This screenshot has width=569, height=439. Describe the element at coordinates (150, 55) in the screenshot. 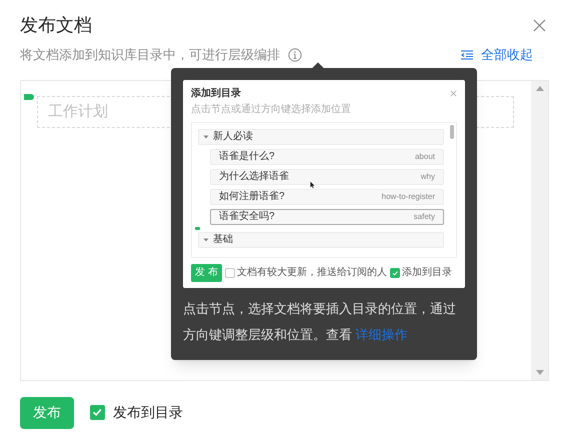

I see `dialog-subtitle: 将文档添加到知识库目录中，可进行层级编排` at that location.